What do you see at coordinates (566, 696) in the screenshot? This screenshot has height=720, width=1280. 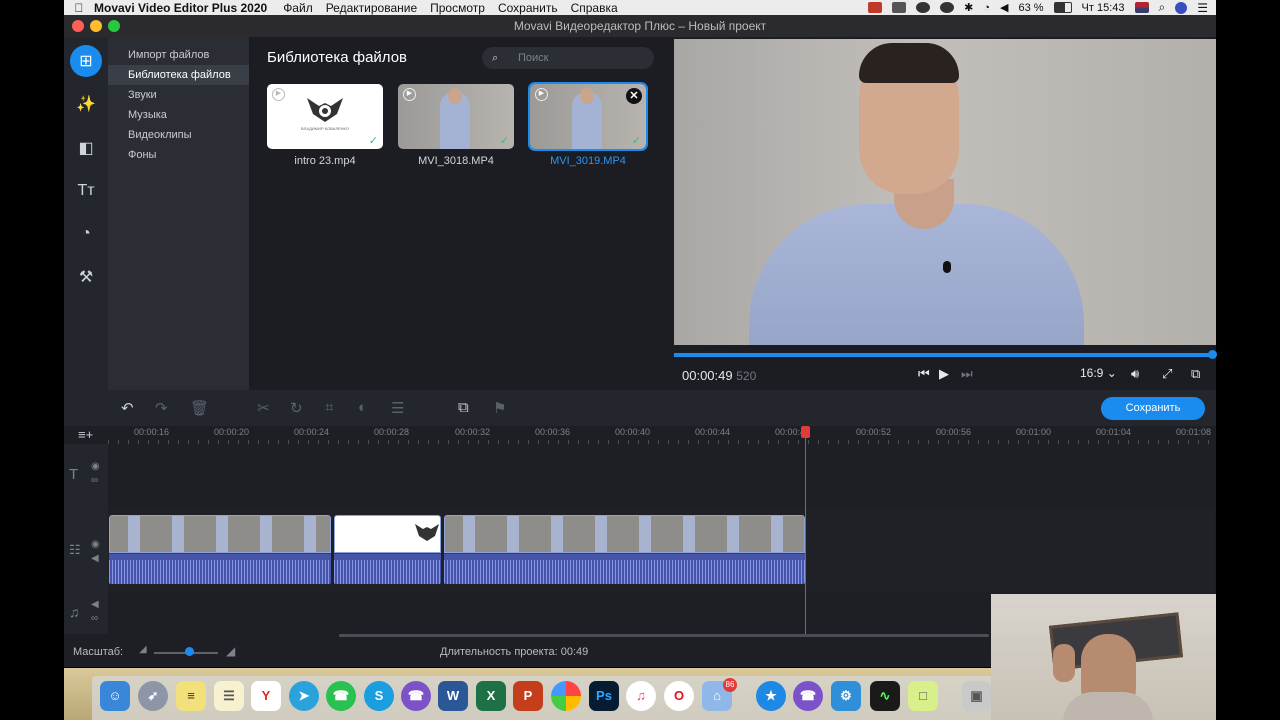 I see `photos-icon` at bounding box center [566, 696].